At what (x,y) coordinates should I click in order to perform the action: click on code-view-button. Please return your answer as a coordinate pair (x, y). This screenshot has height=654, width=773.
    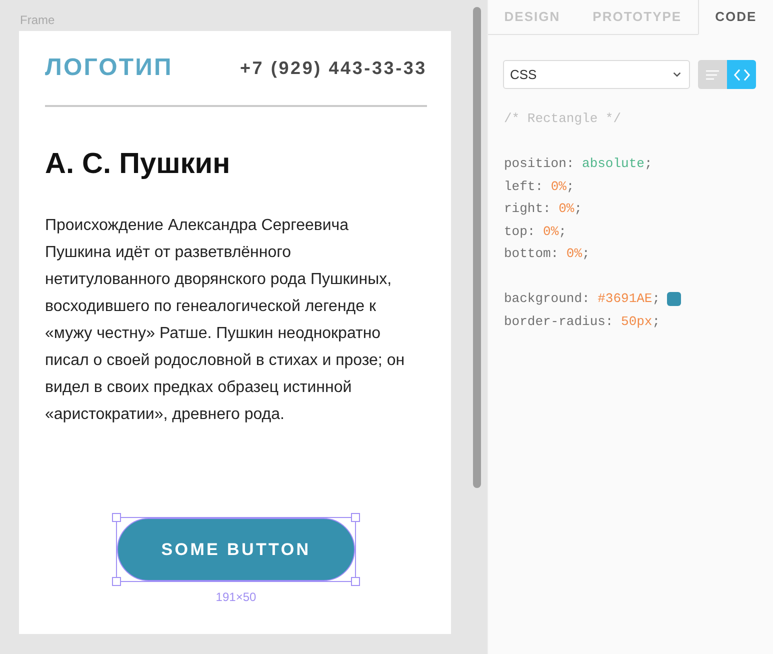
    Looking at the image, I should click on (741, 74).